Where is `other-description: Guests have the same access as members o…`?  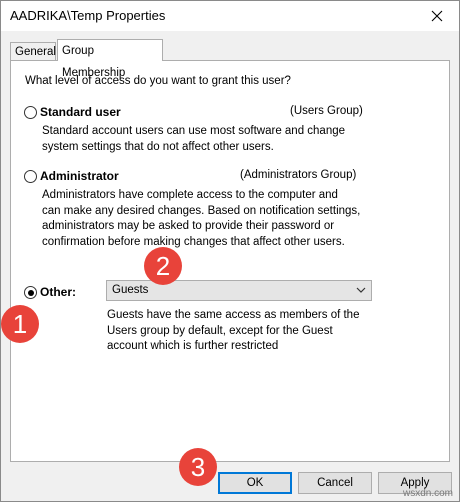
other-description: Guests have the same access as members o… is located at coordinates (233, 330).